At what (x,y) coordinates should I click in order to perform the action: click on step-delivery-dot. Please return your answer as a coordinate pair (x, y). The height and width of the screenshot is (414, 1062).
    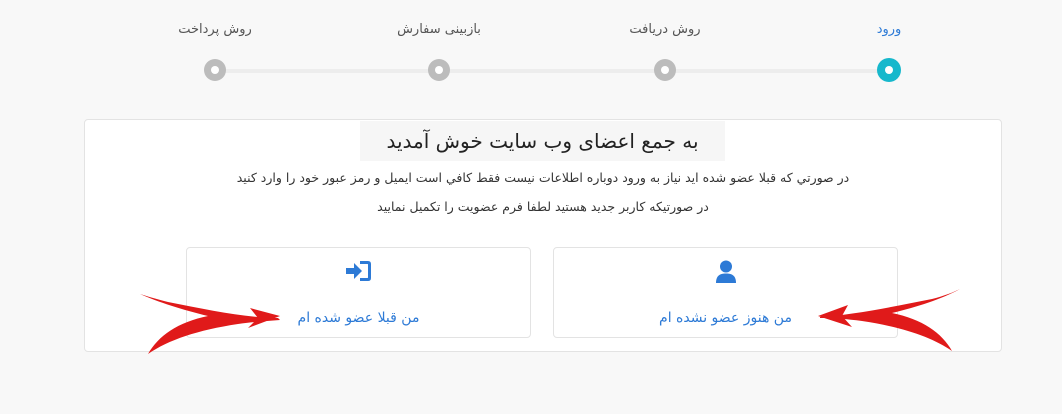
    Looking at the image, I should click on (665, 70).